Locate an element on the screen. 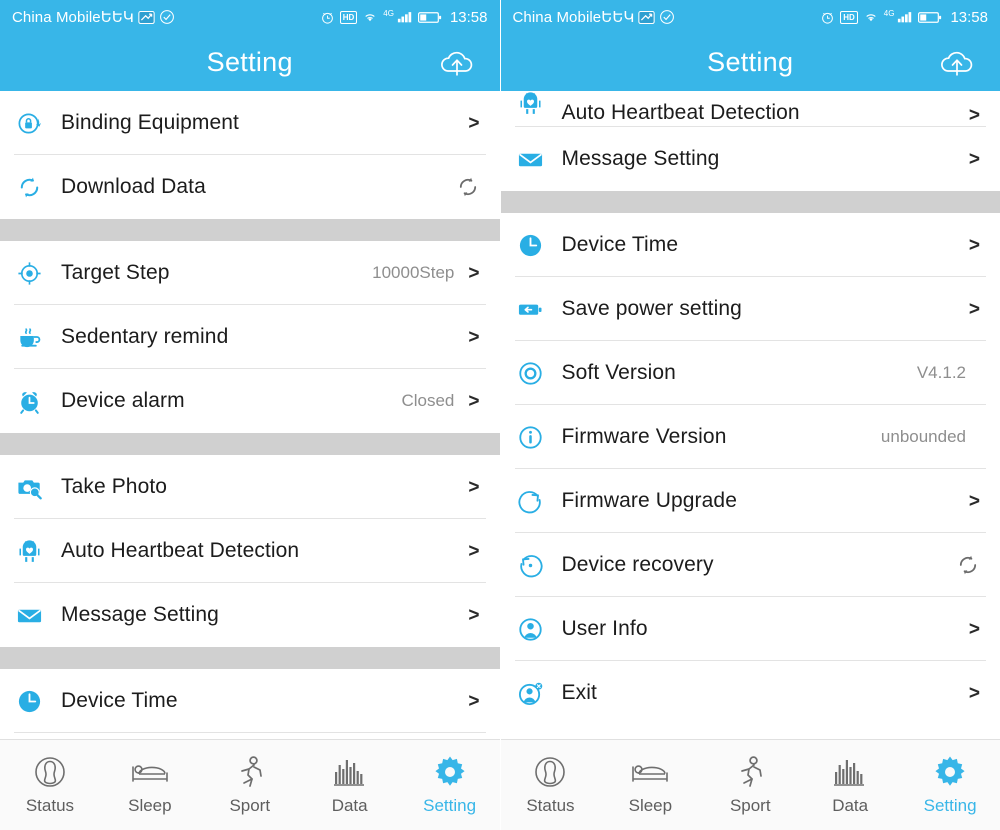 This screenshot has height=830, width=1000. status-person-icon is located at coordinates (50, 772).